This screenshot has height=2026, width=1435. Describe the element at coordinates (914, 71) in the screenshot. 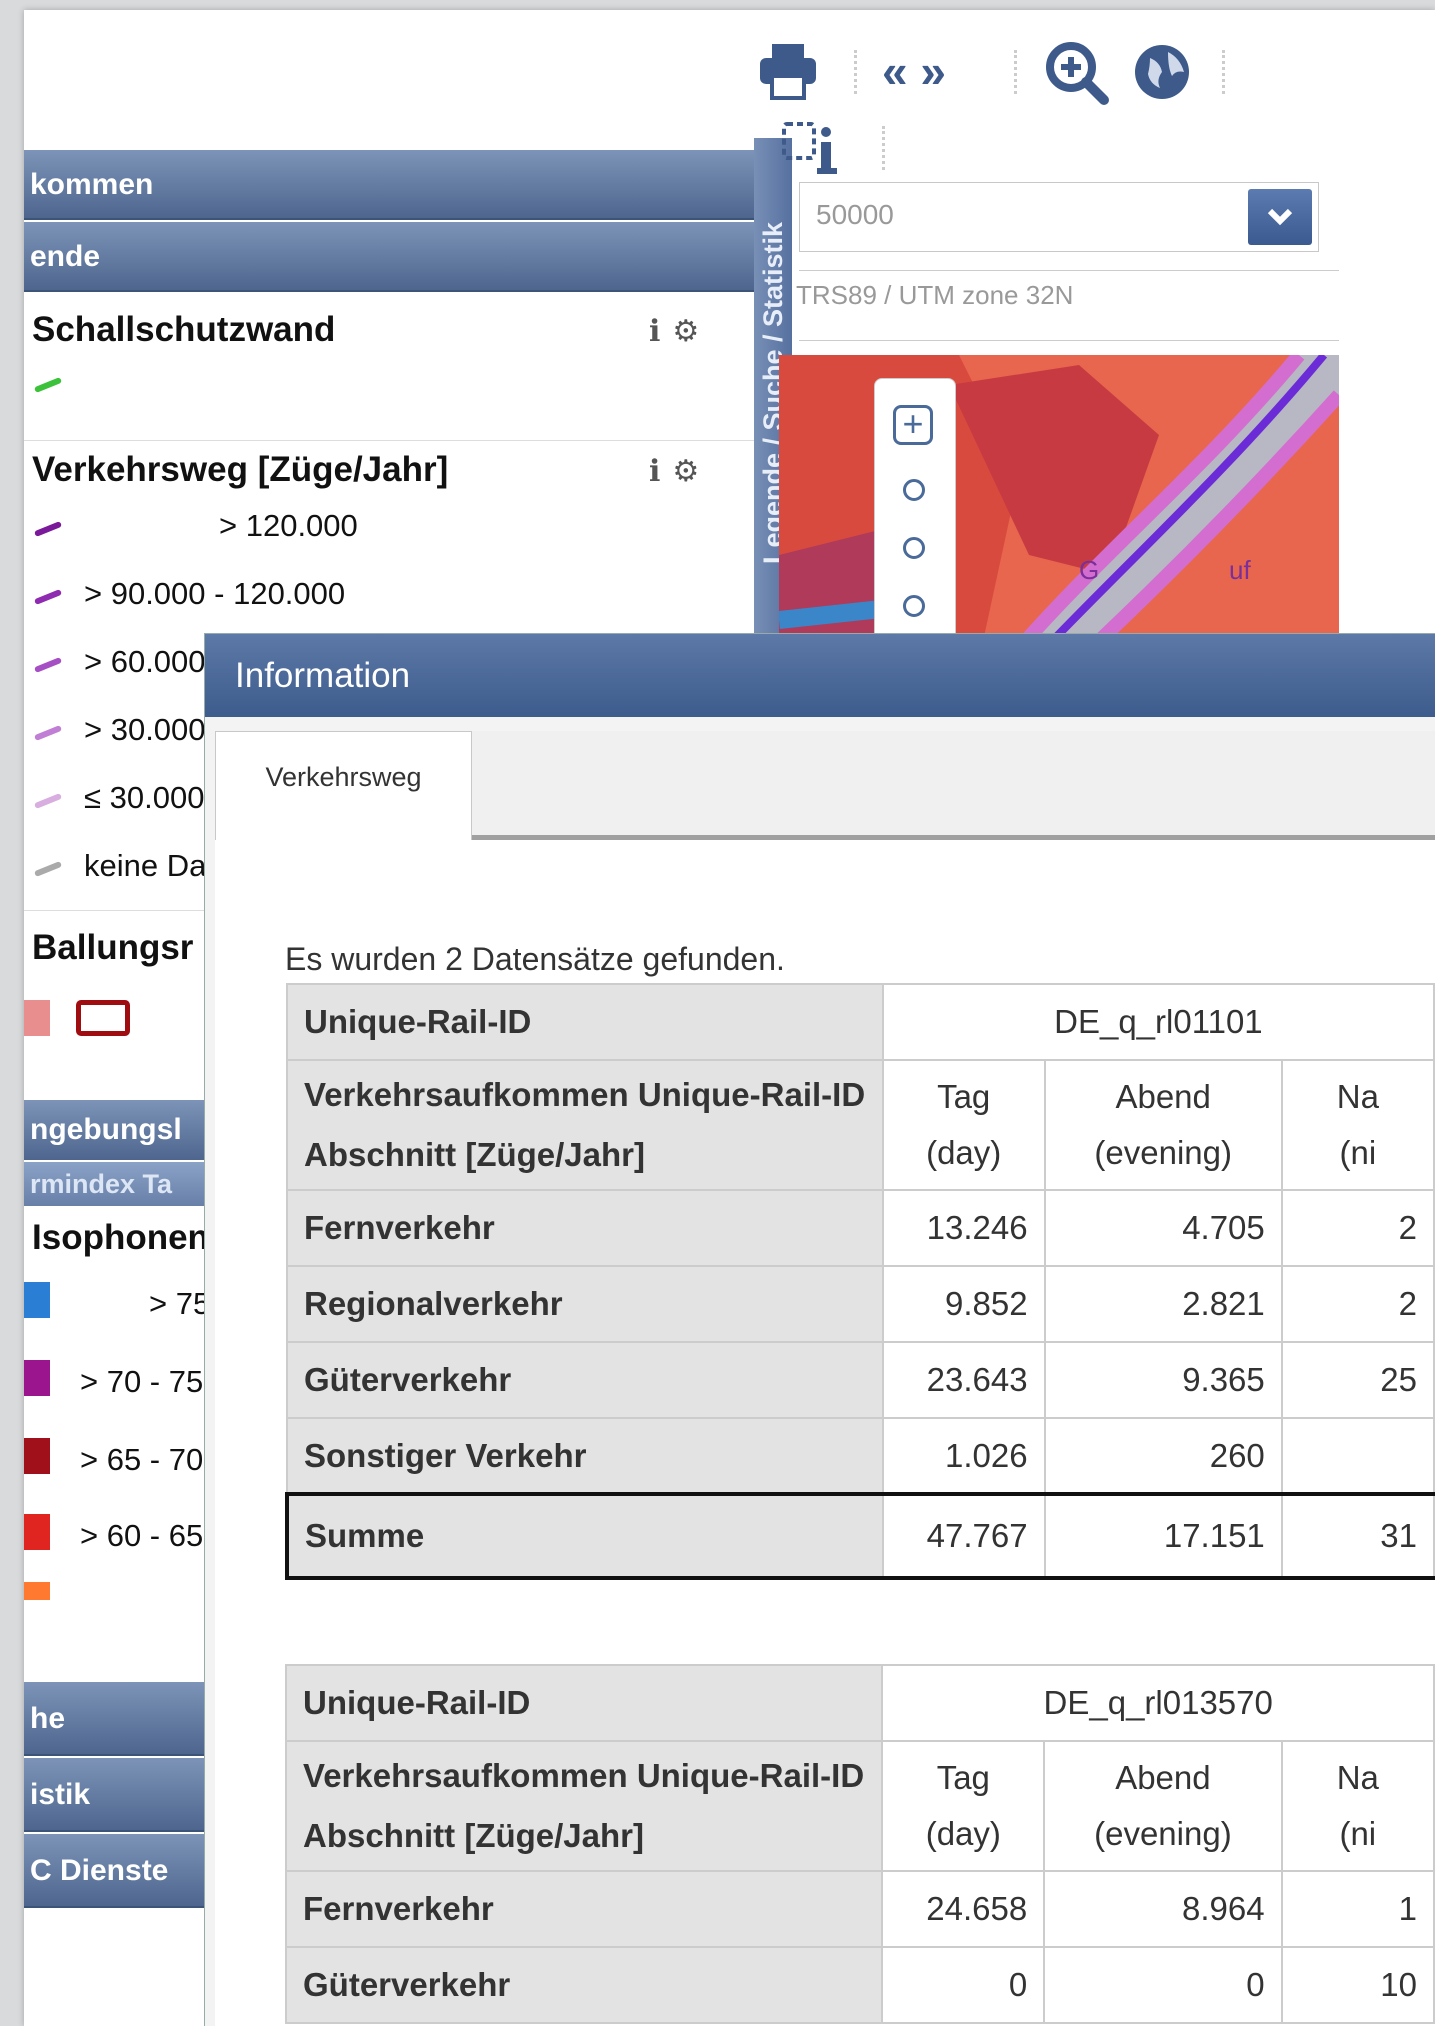

I see `history-nav-button: « »` at that location.